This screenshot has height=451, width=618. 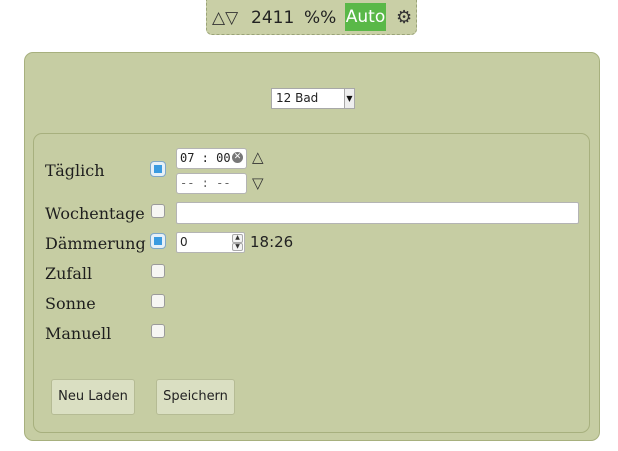 I want to click on dusk-label: Dämmerung, so click(x=95, y=243).